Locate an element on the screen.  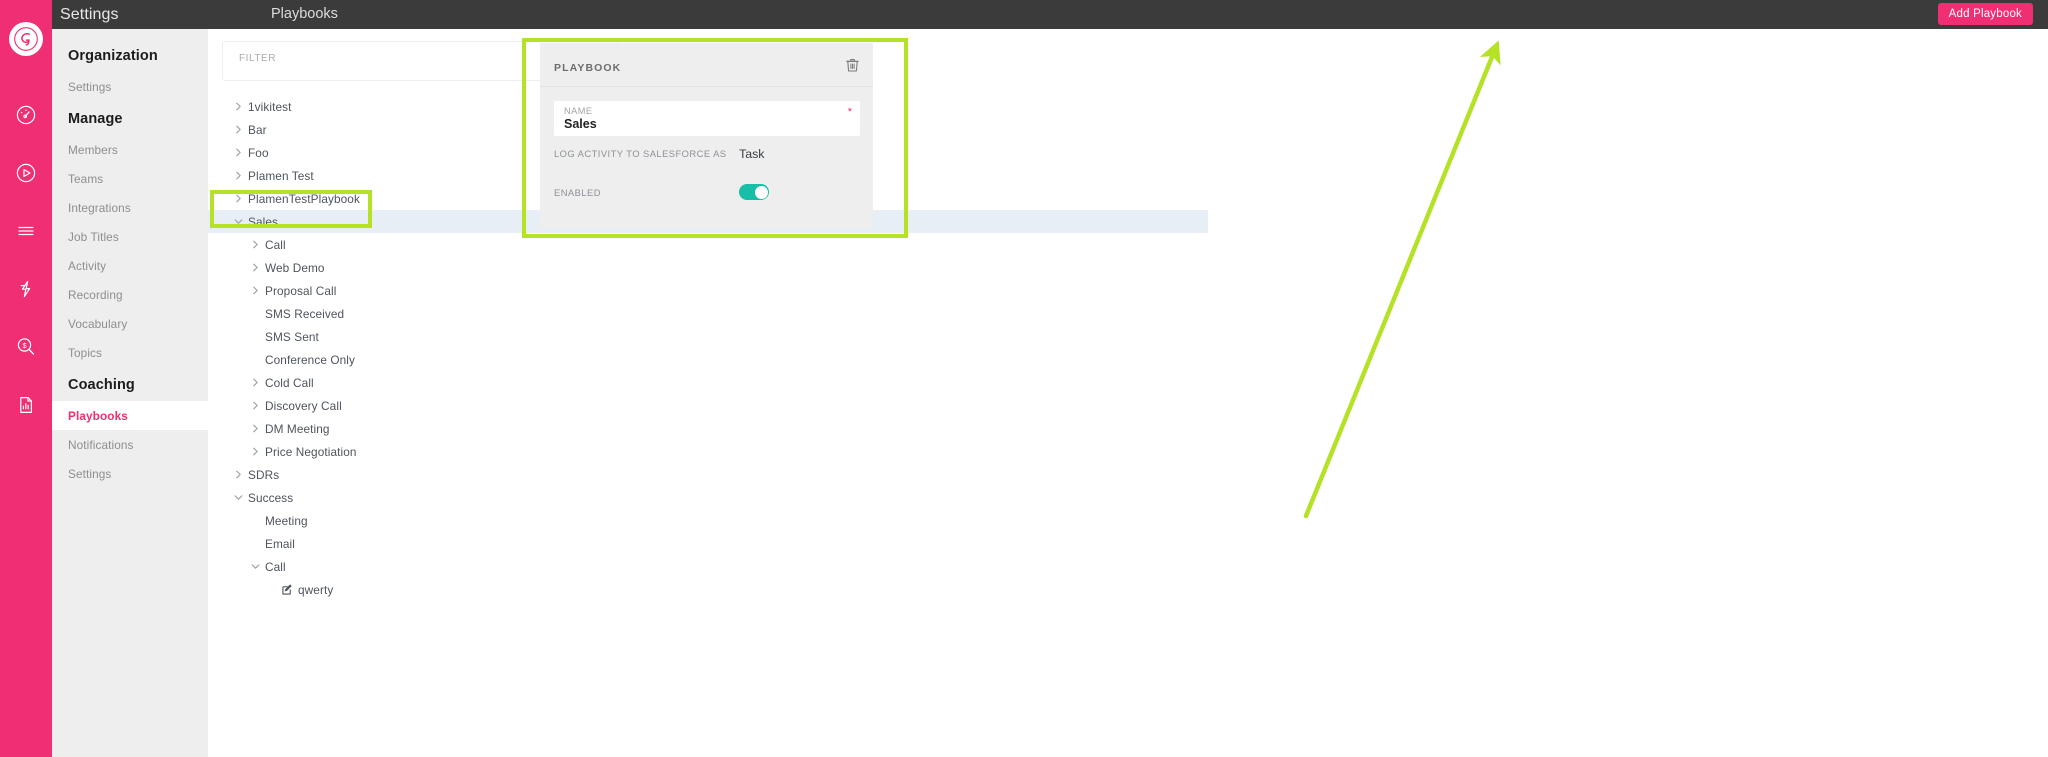
tree-row-content: Meeting is located at coordinates (286, 521).